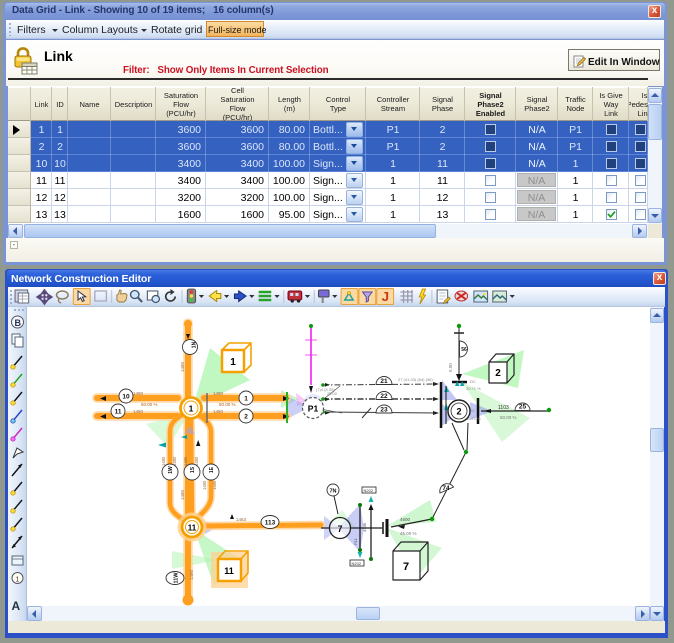 The width and height of the screenshot is (674, 643). I want to click on svg-text: 22, so click(384, 396).